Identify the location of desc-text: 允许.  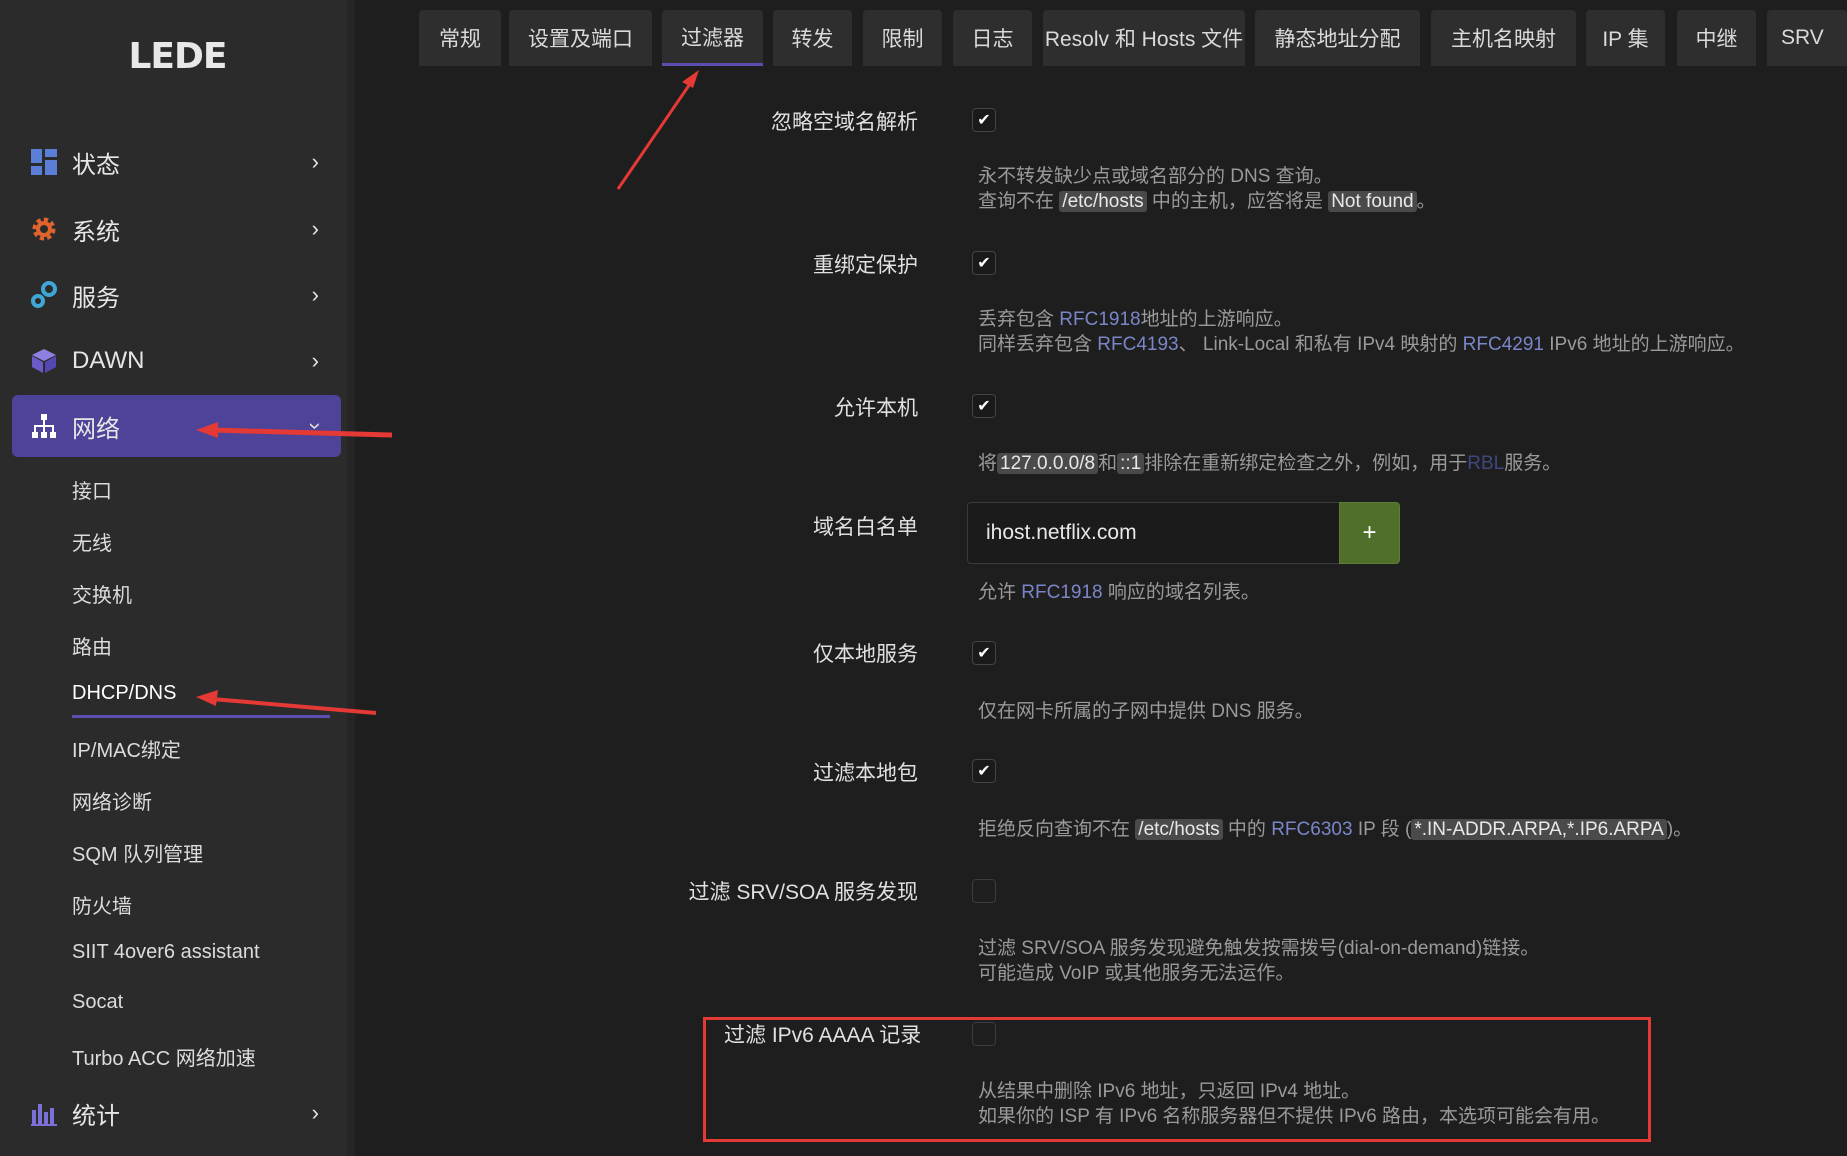
(997, 592).